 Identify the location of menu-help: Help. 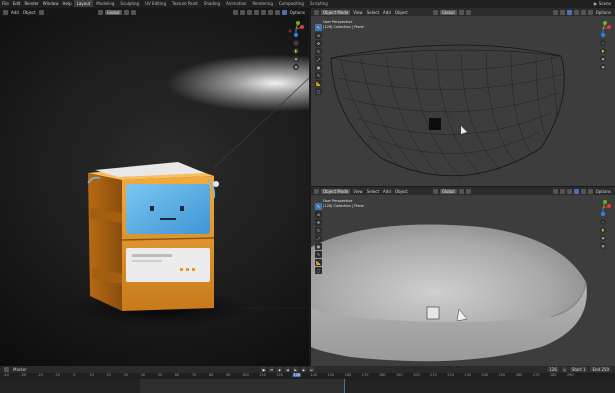
(66, 3).